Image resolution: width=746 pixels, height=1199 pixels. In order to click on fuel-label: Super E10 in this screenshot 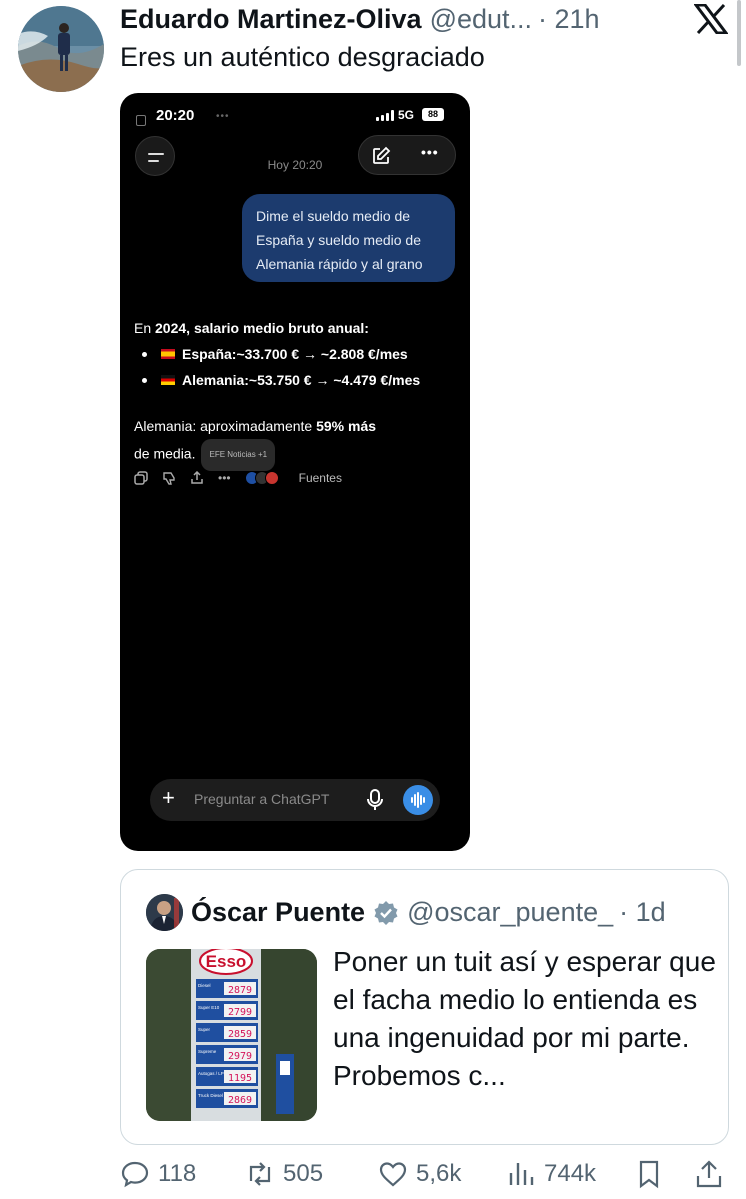, I will do `click(209, 1007)`.